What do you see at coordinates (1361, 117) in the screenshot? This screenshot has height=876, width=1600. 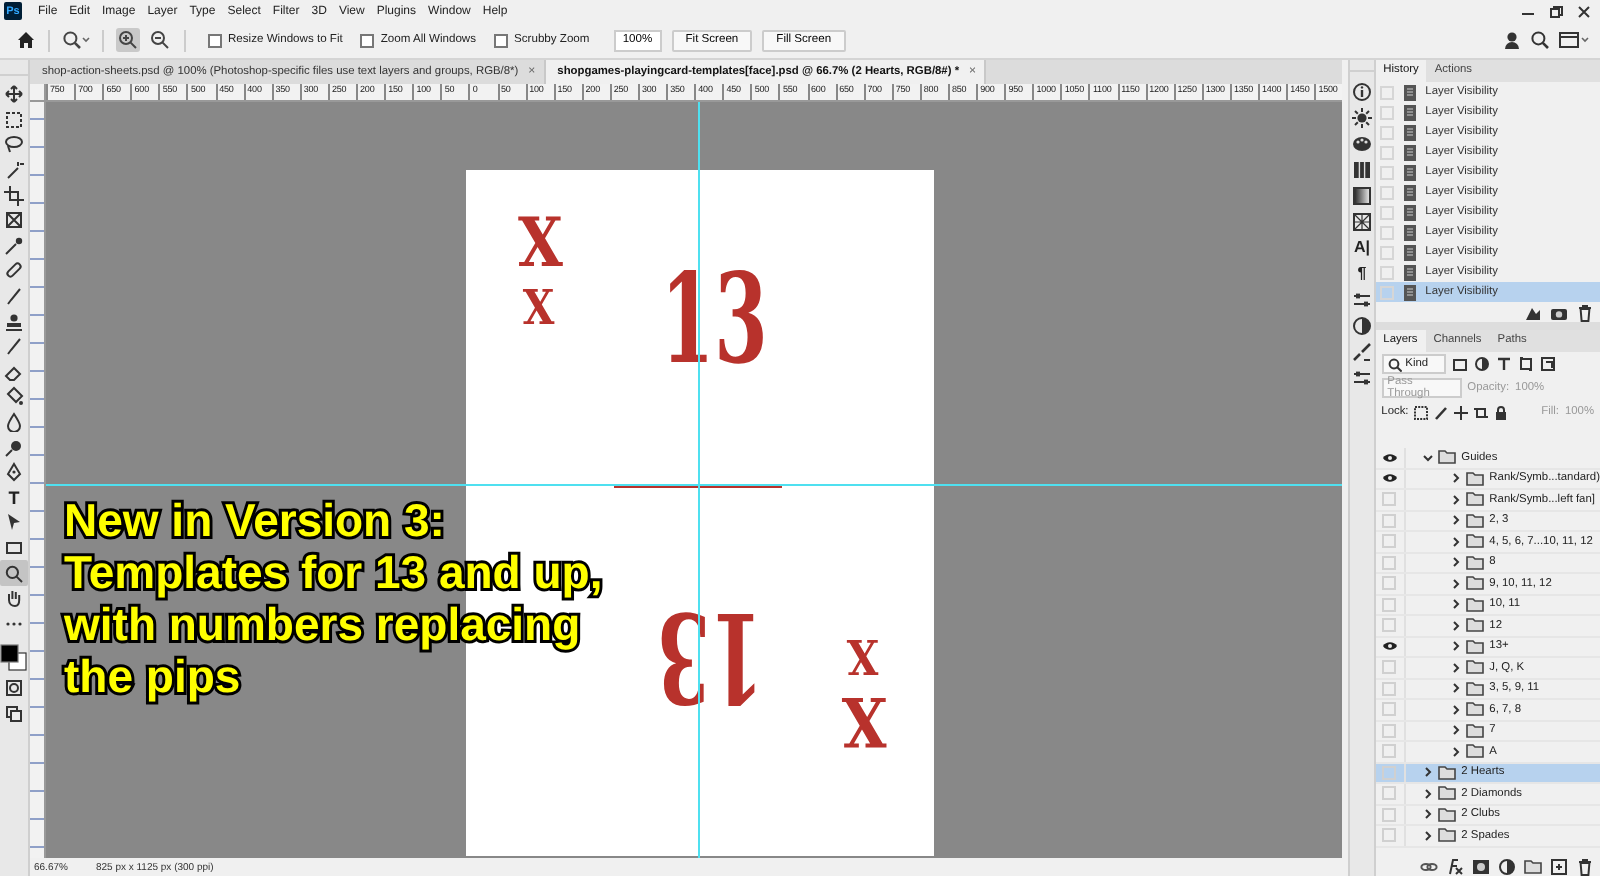 I see `sun-icon` at bounding box center [1361, 117].